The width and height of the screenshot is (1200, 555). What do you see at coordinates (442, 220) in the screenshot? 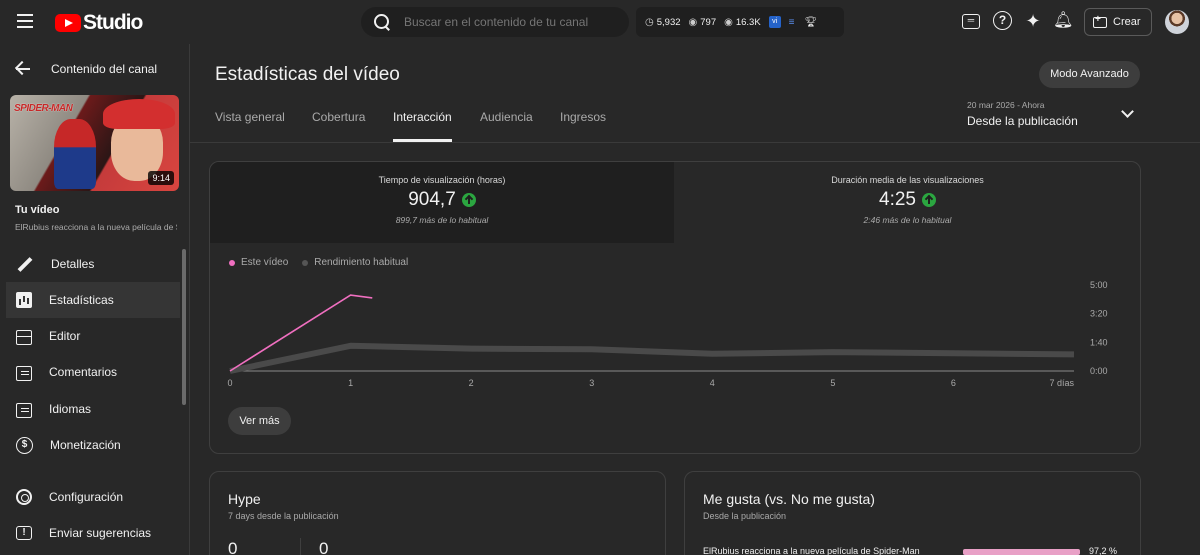
I see `metric-comparison: 899,7 más de lo habitual` at bounding box center [442, 220].